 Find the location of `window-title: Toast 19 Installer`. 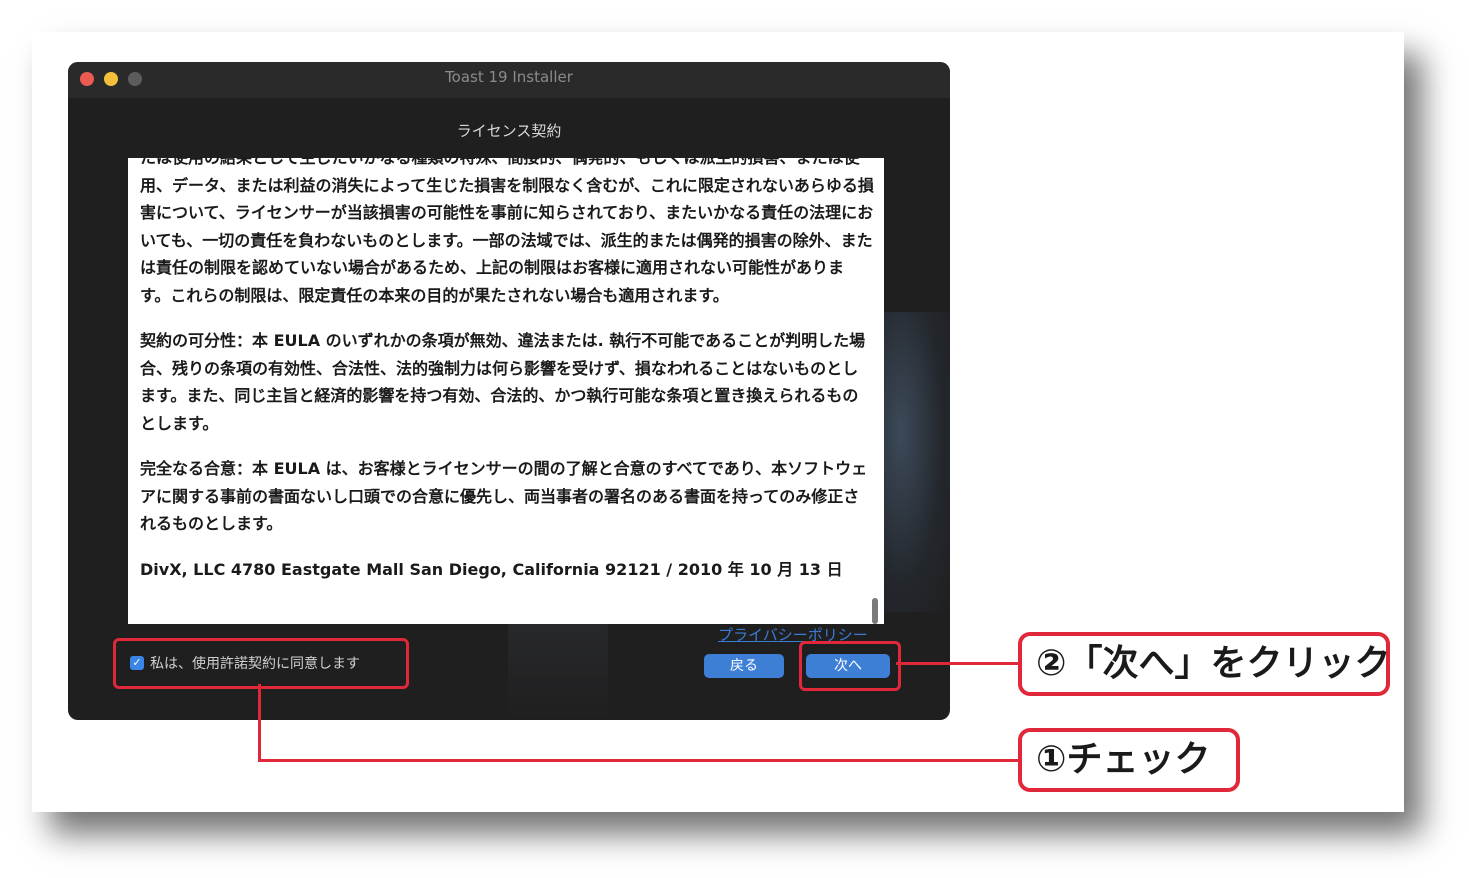

window-title: Toast 19 Installer is located at coordinates (509, 77).